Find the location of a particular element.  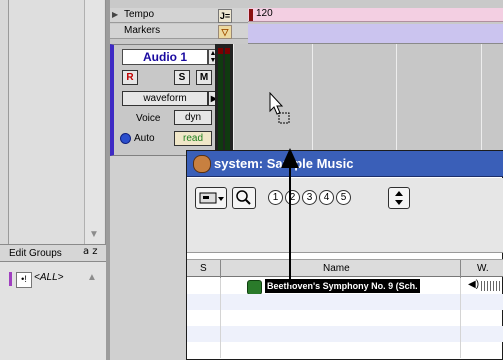

markers-badge-icon: ▽ is located at coordinates (225, 32).